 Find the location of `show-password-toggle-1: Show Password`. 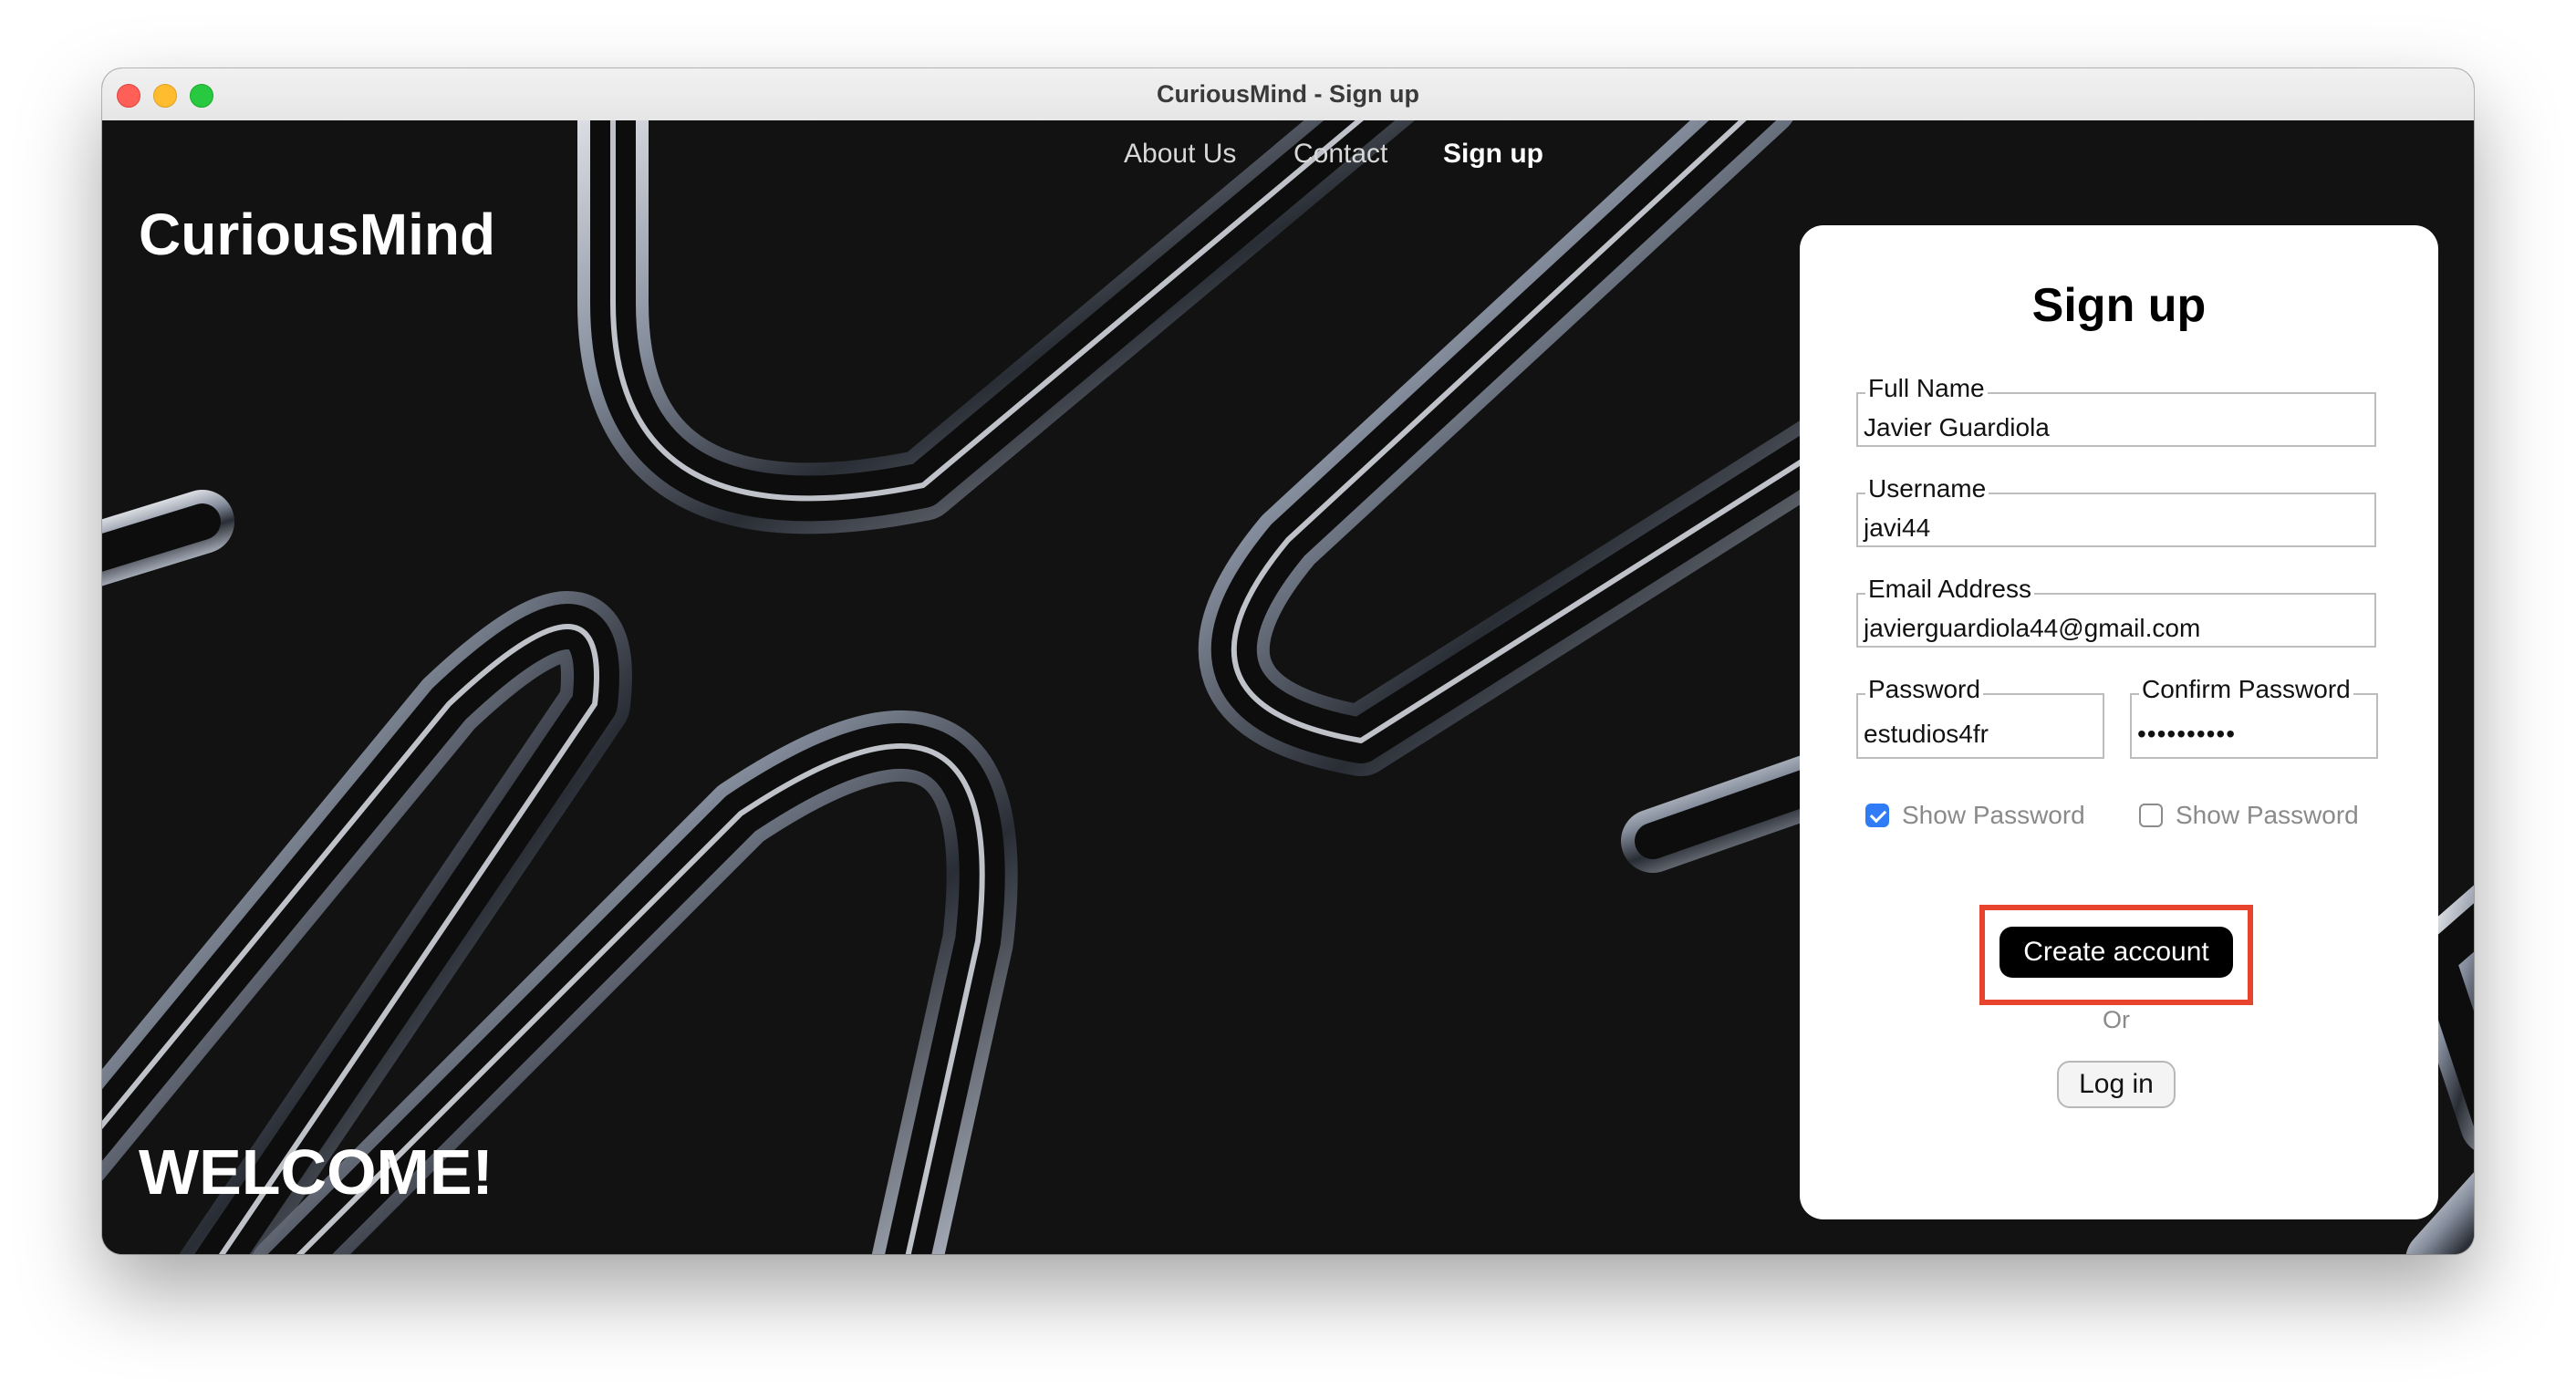

show-password-toggle-1: Show Password is located at coordinates (1975, 815).